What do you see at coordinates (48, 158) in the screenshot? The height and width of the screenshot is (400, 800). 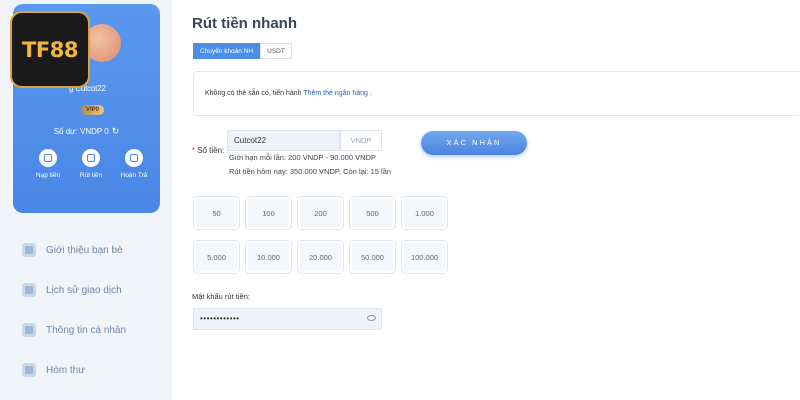 I see `deposit-icon` at bounding box center [48, 158].